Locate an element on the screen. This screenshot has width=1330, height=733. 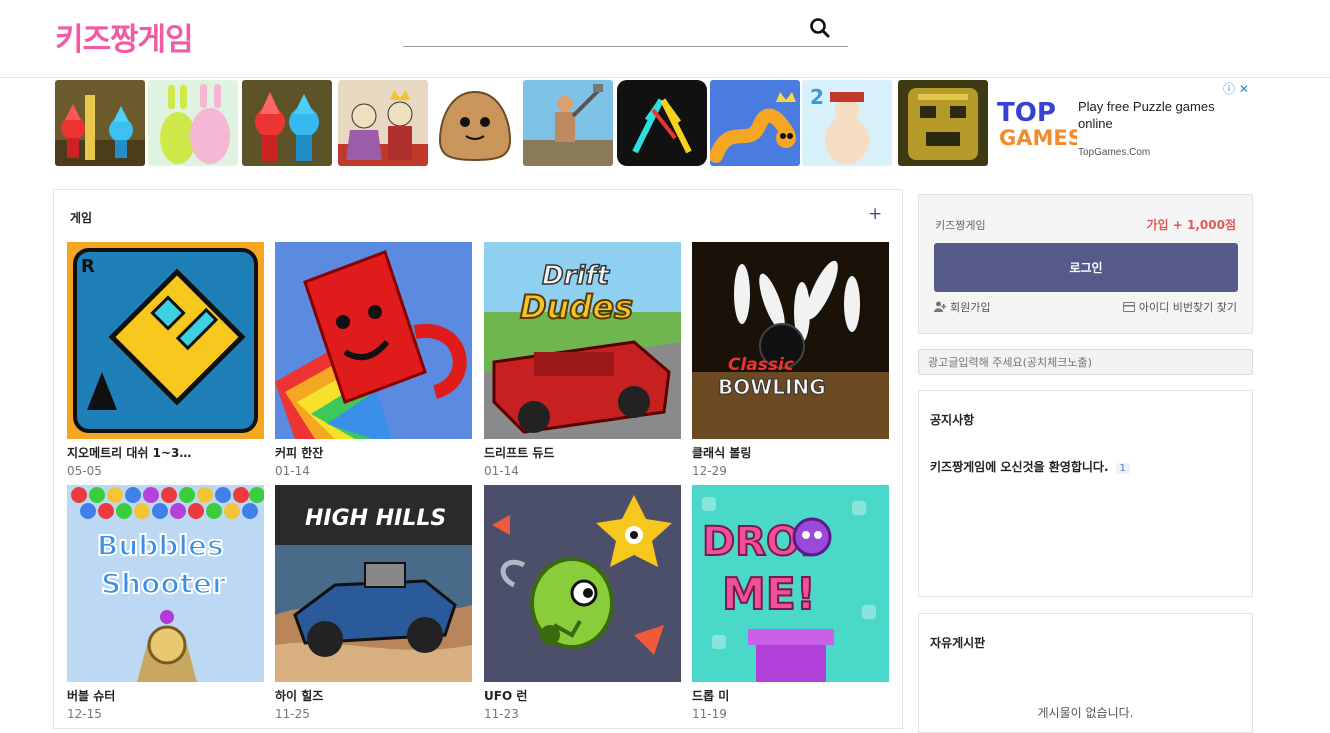
game-card: R 지오메트리 대쉬 1~3… 05-05 is located at coordinates (165, 360).